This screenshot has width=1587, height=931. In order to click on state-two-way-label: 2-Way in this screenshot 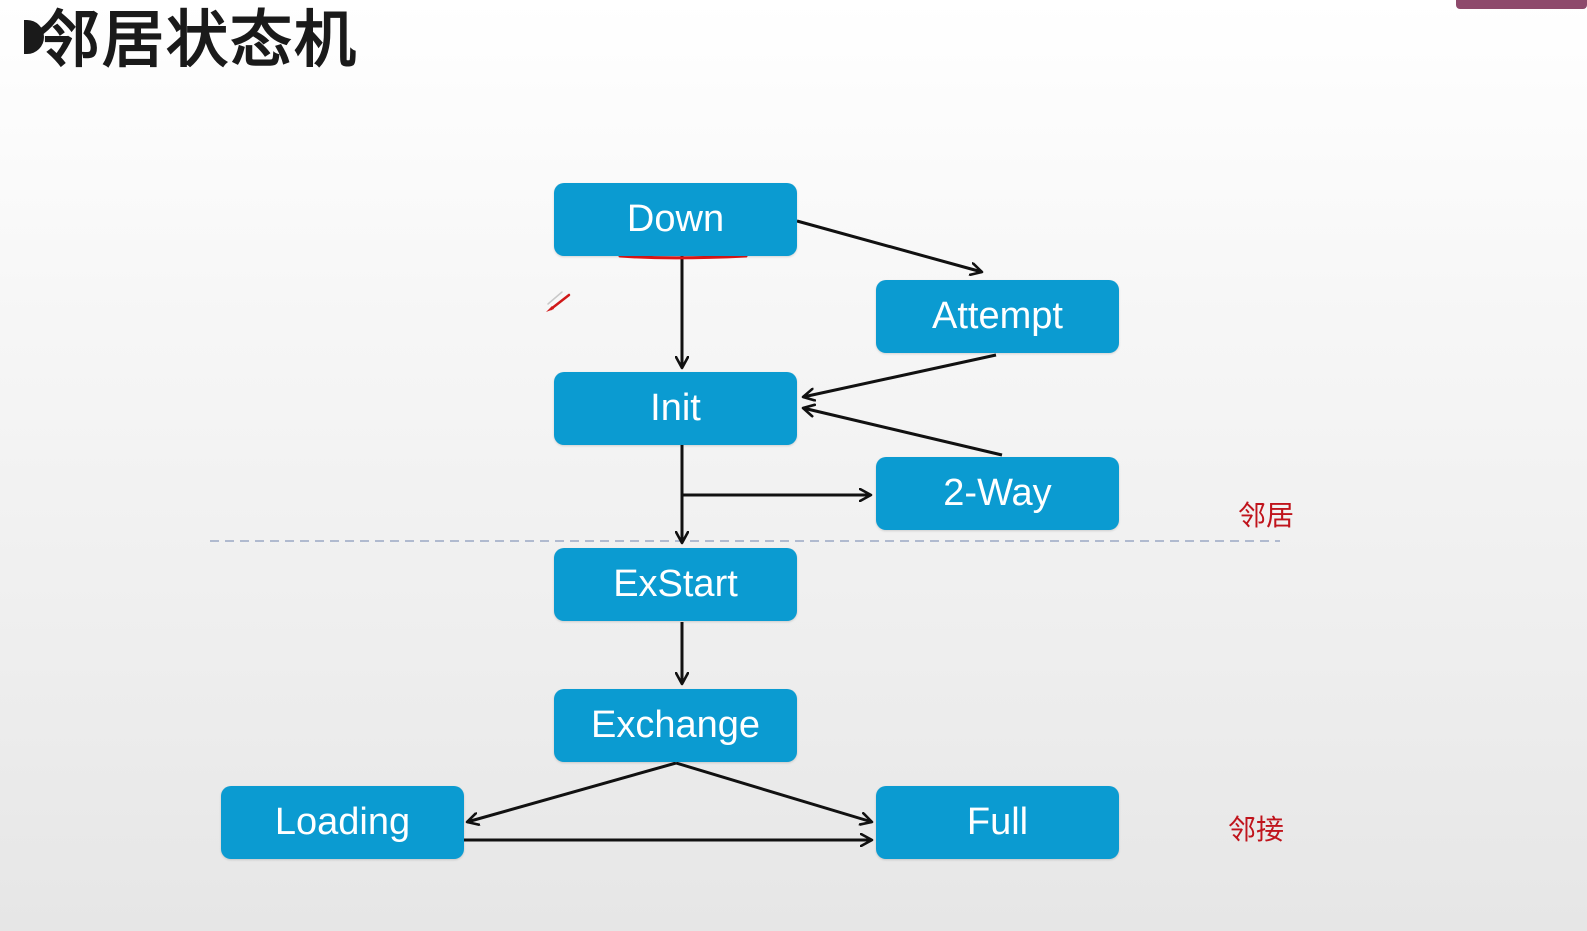, I will do `click(997, 493)`.